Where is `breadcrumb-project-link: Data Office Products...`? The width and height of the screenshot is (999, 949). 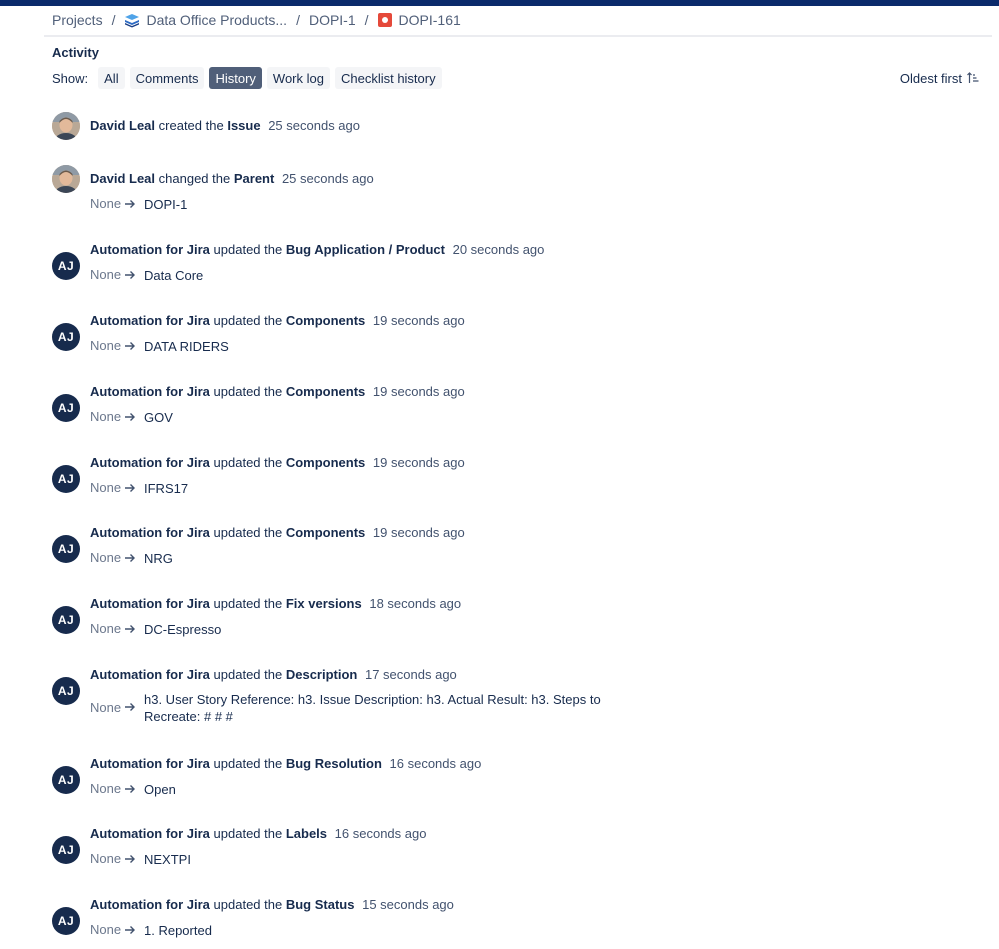 breadcrumb-project-link: Data Office Products... is located at coordinates (216, 20).